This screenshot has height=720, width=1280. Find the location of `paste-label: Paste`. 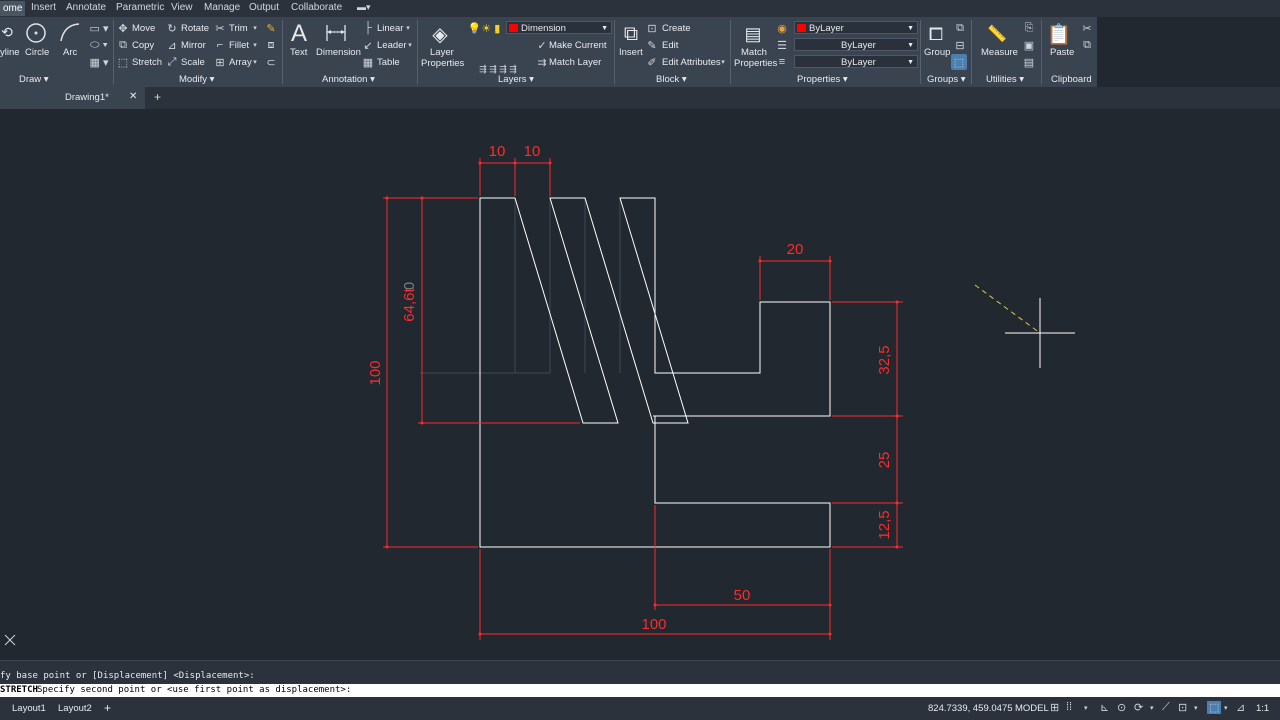

paste-label: Paste is located at coordinates (1062, 52).